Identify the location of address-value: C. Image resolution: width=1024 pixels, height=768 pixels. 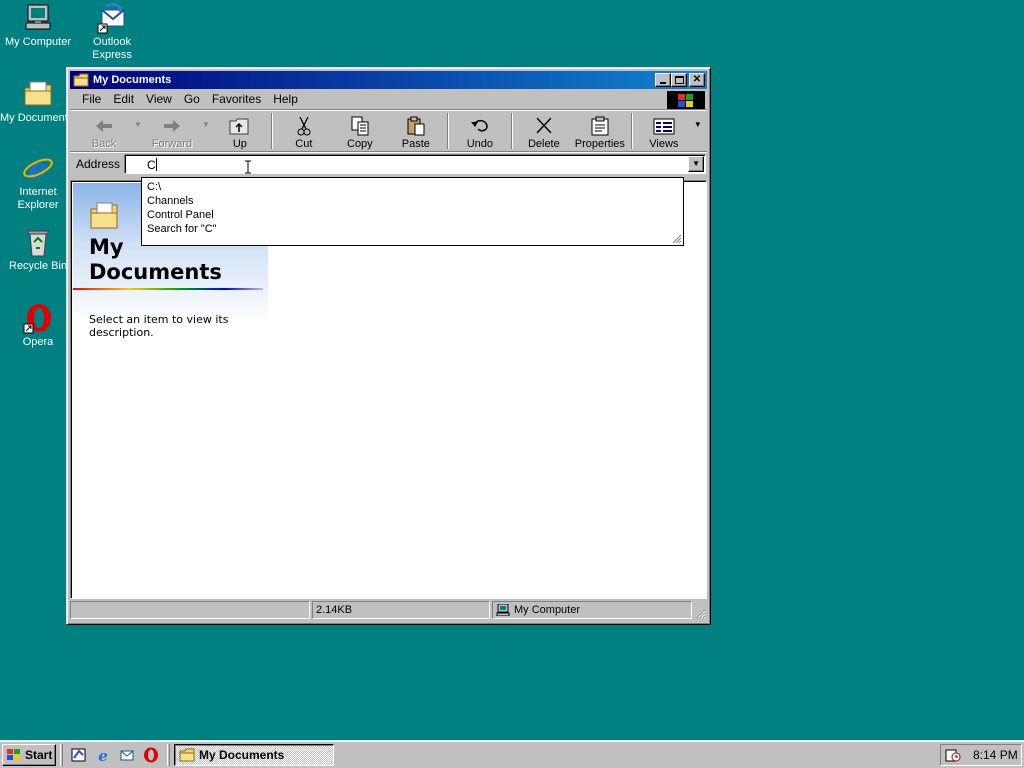
(151, 164).